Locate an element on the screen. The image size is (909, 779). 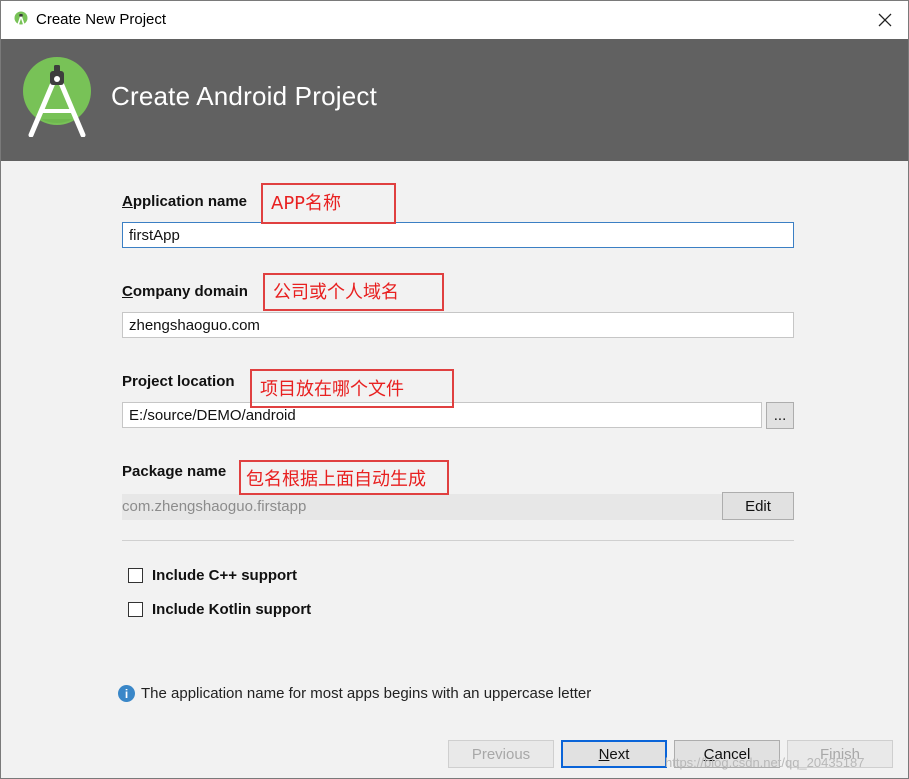
divider is located at coordinates (458, 540).